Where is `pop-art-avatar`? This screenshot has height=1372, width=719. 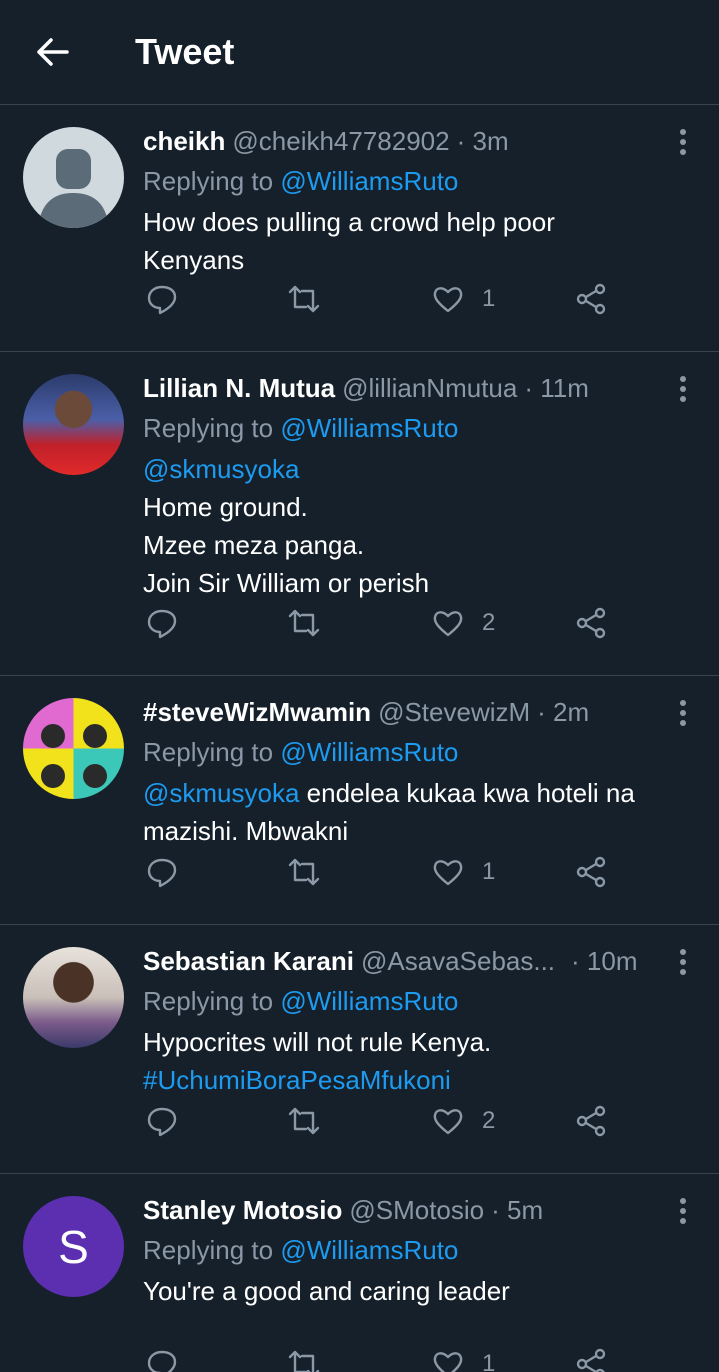 pop-art-avatar is located at coordinates (73, 748).